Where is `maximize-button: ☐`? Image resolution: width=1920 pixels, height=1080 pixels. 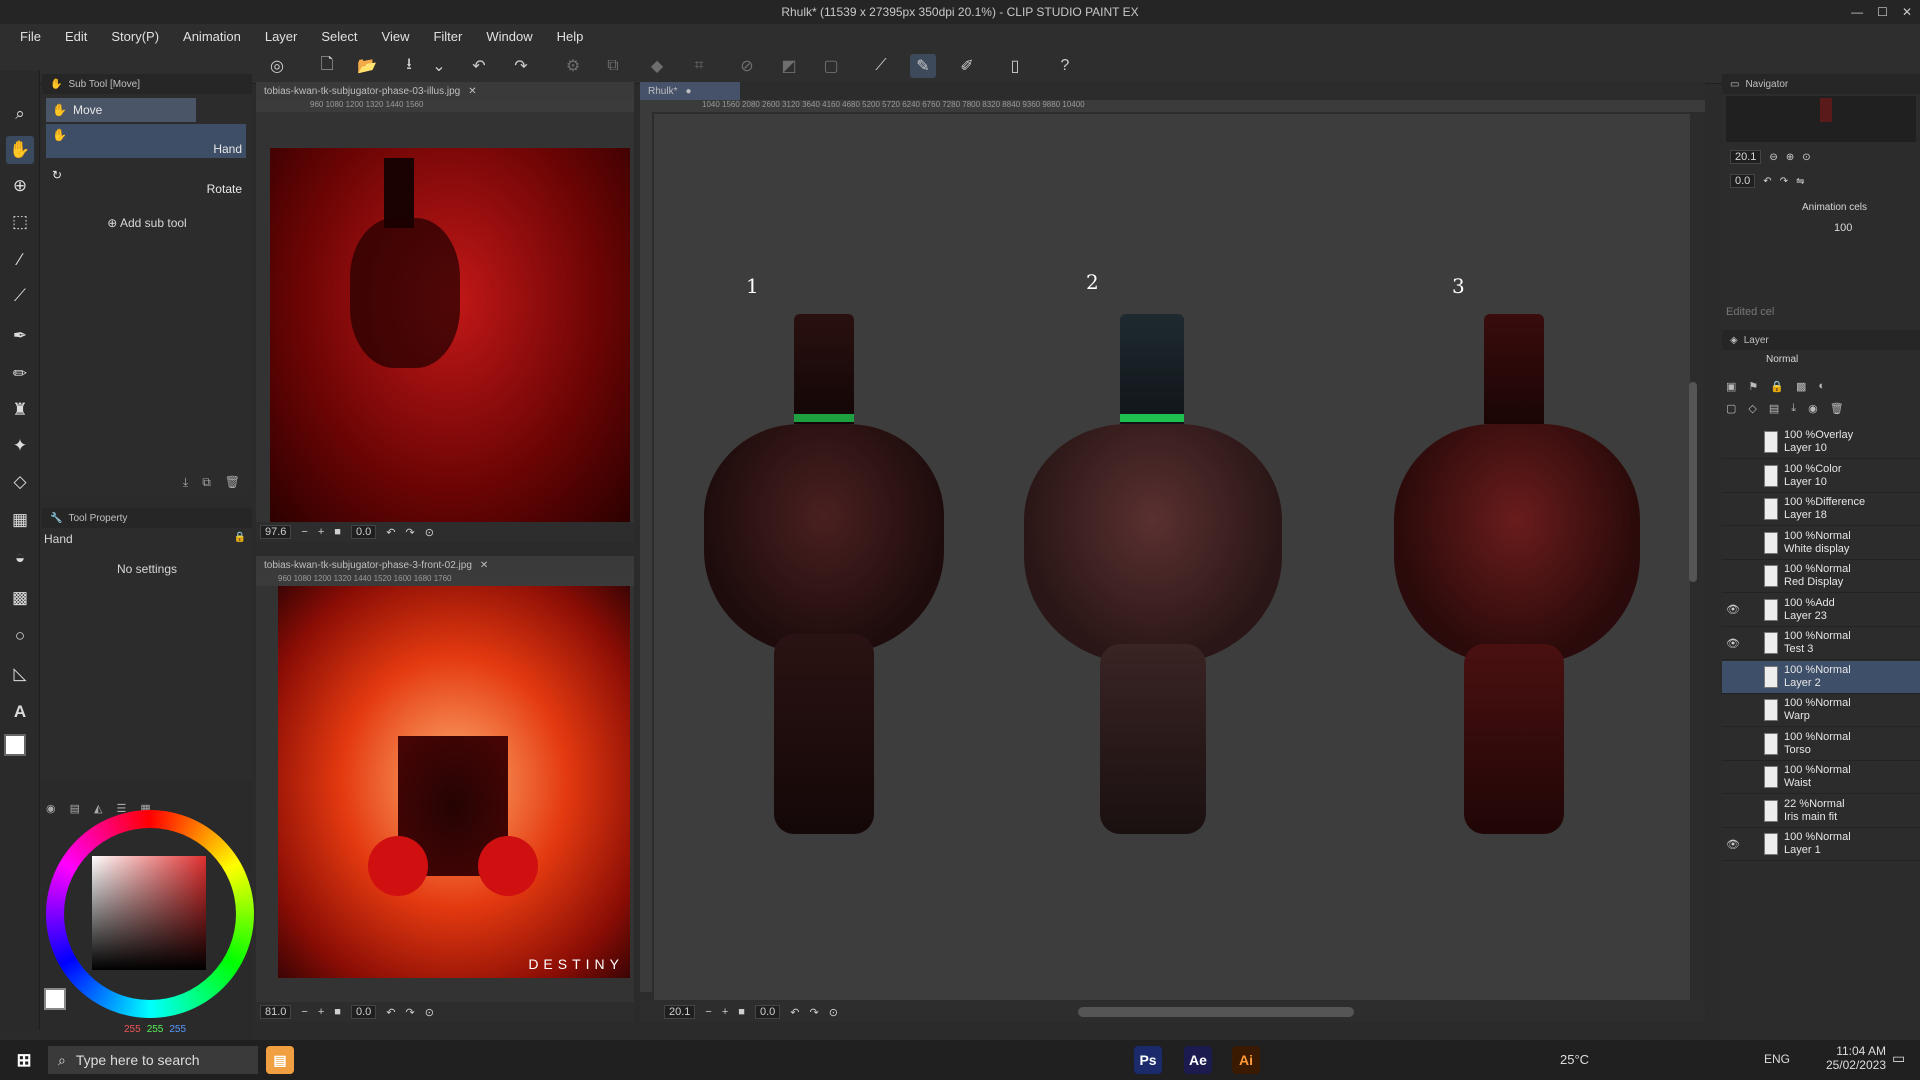 maximize-button: ☐ is located at coordinates (1882, 12).